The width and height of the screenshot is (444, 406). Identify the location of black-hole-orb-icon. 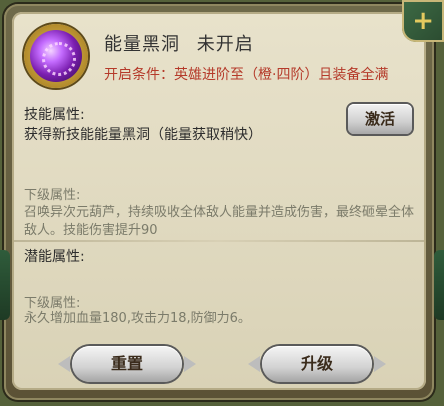
(56, 56).